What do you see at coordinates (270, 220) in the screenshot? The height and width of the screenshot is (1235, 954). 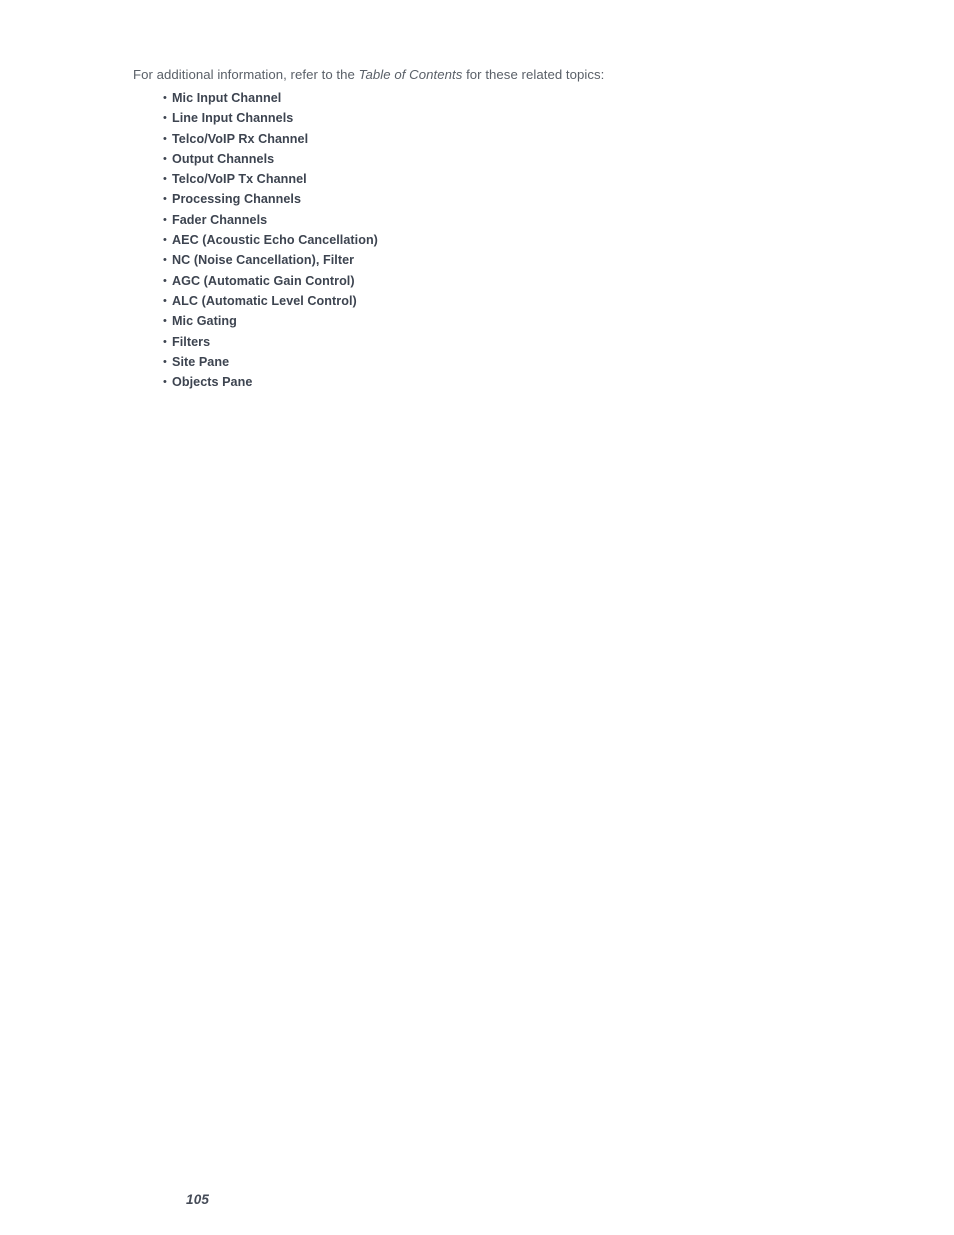 I see `list-item: • Fader Channels` at bounding box center [270, 220].